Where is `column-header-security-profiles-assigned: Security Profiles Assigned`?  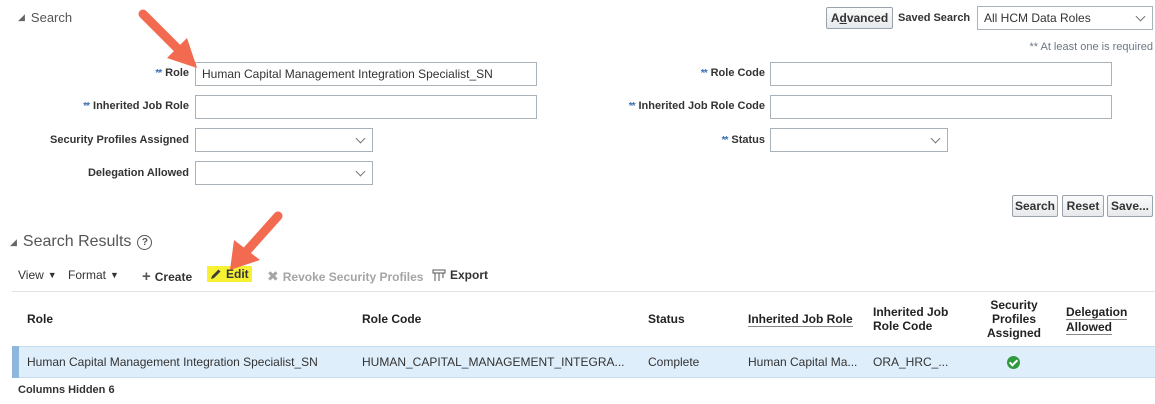
column-header-security-profiles-assigned: Security Profiles Assigned is located at coordinates (1014, 319).